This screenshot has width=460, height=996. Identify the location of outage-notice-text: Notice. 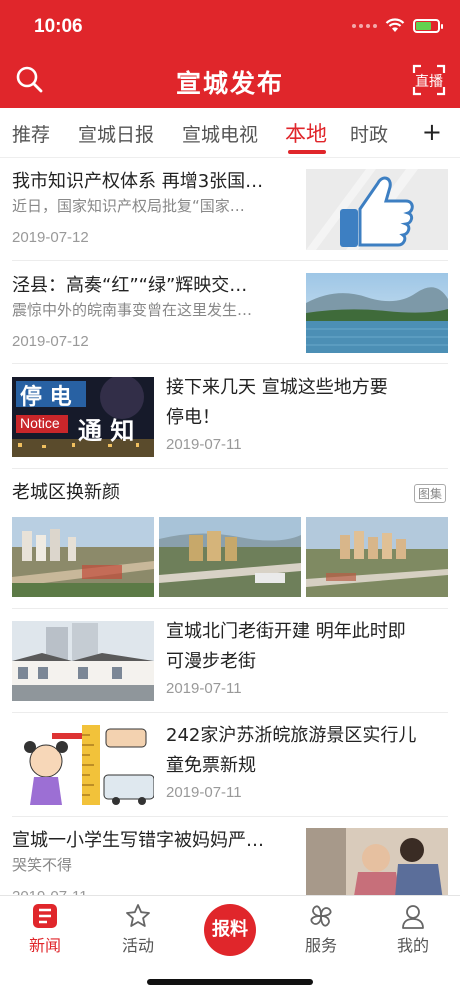
(40, 423).